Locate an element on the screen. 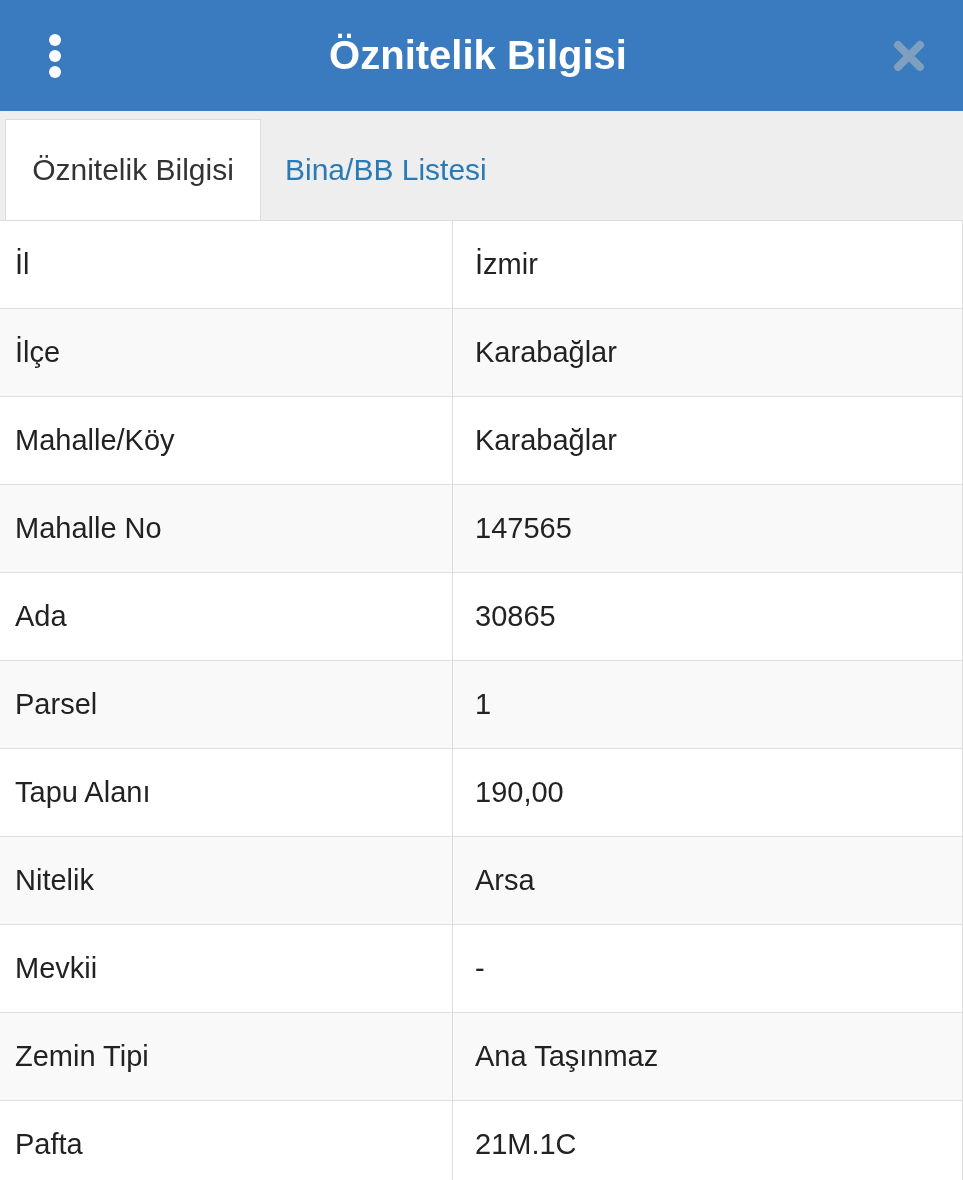 This screenshot has width=963, height=1180. window-title: Öznitelik Bilgisi is located at coordinates (478, 55).